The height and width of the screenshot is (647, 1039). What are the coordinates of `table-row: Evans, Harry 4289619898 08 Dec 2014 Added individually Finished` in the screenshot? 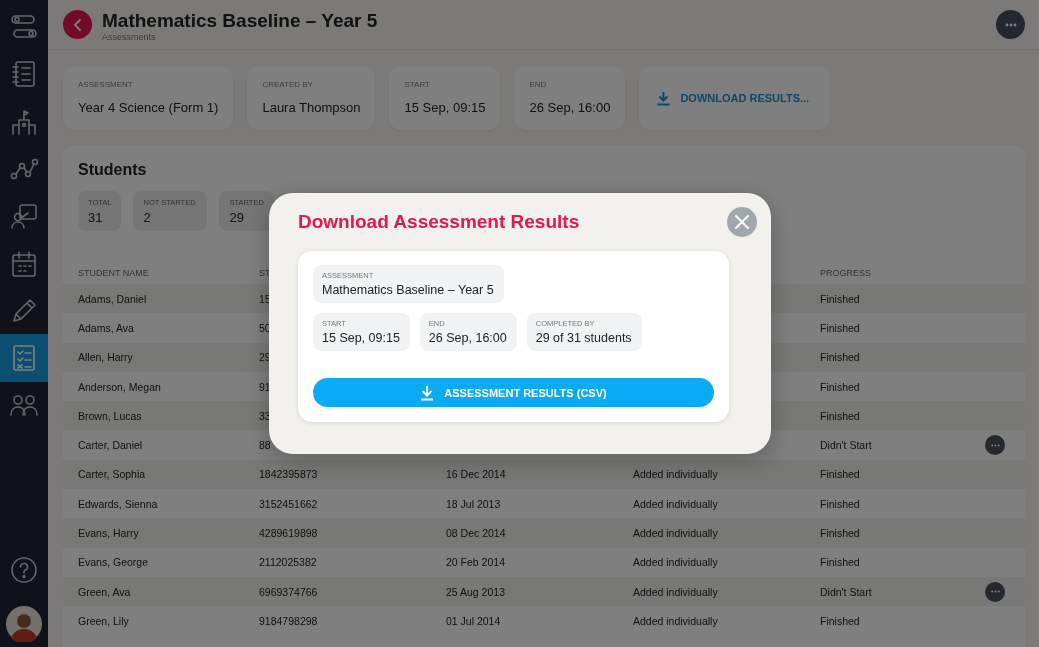 It's located at (544, 533).